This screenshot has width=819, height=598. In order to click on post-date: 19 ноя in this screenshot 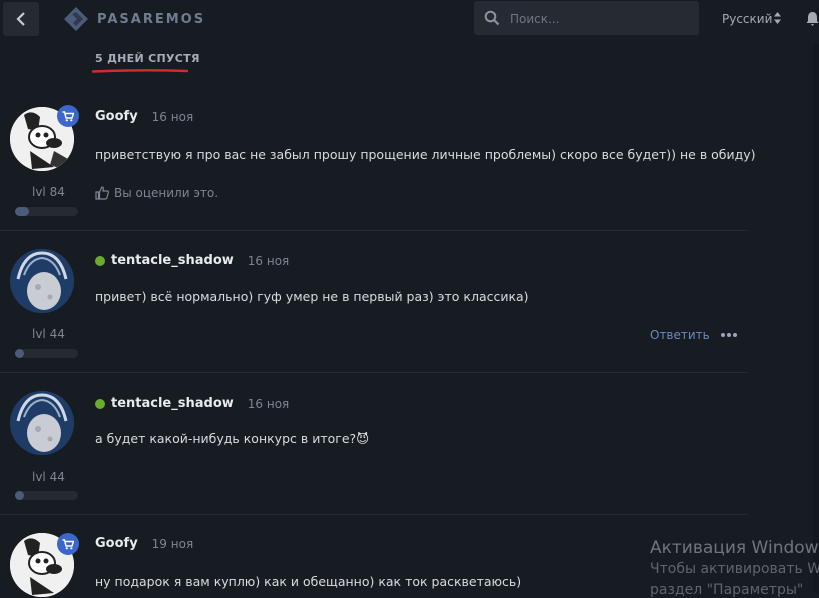, I will do `click(173, 544)`.